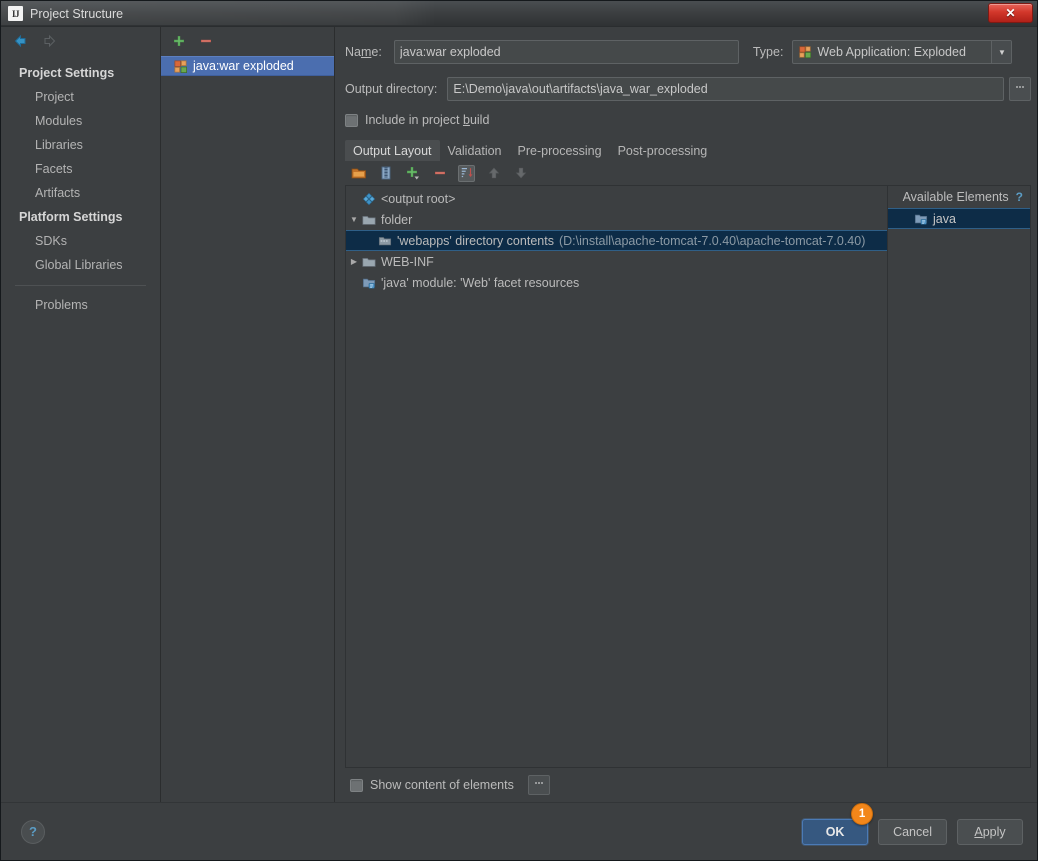 This screenshot has width=1038, height=861. Describe the element at coordinates (1019, 197) in the screenshot. I see `help-icon: ?` at that location.